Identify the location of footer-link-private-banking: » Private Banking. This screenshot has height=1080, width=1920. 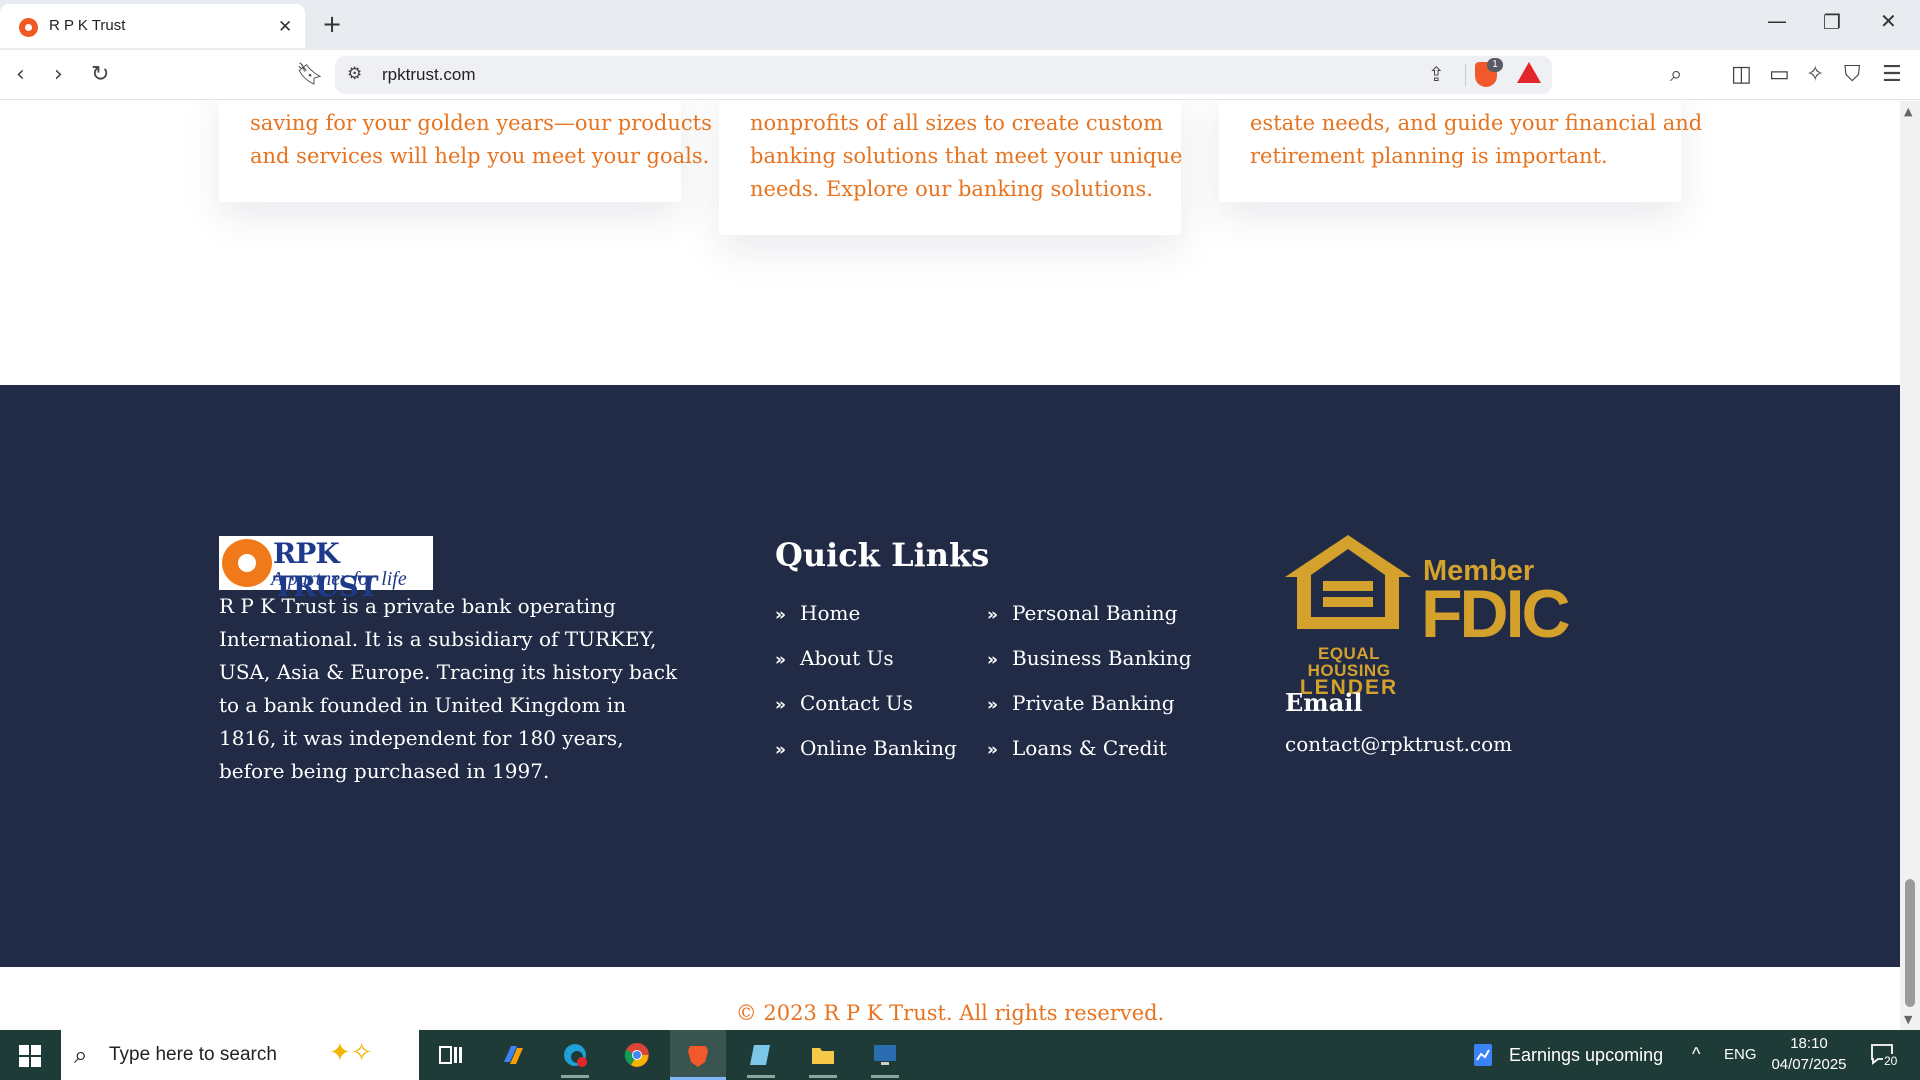
(1081, 703).